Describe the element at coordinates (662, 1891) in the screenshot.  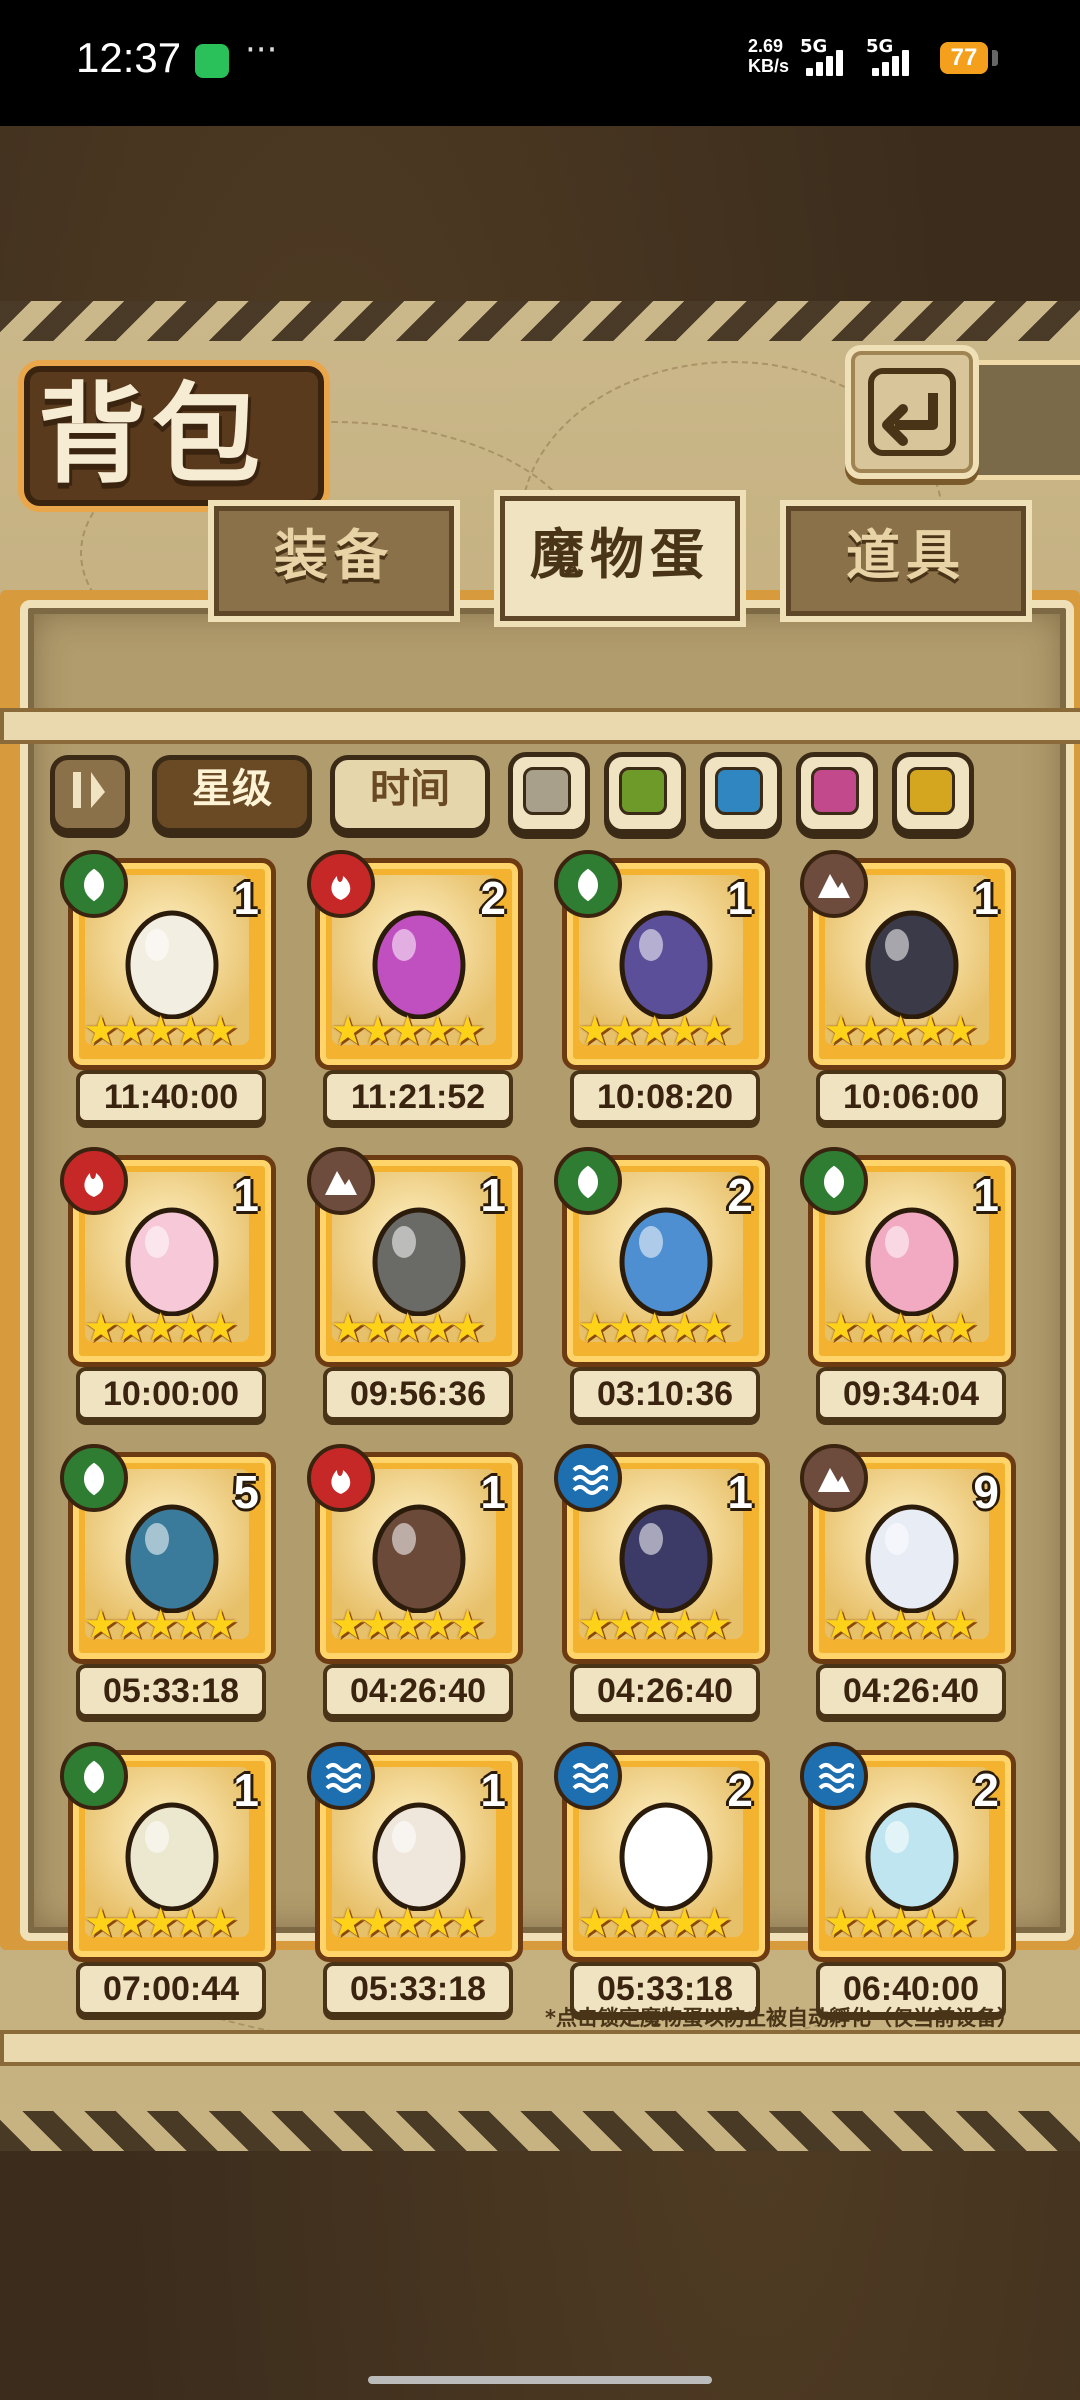
I see `egg-card: 2 ★★★★★ 05:33:18` at that location.